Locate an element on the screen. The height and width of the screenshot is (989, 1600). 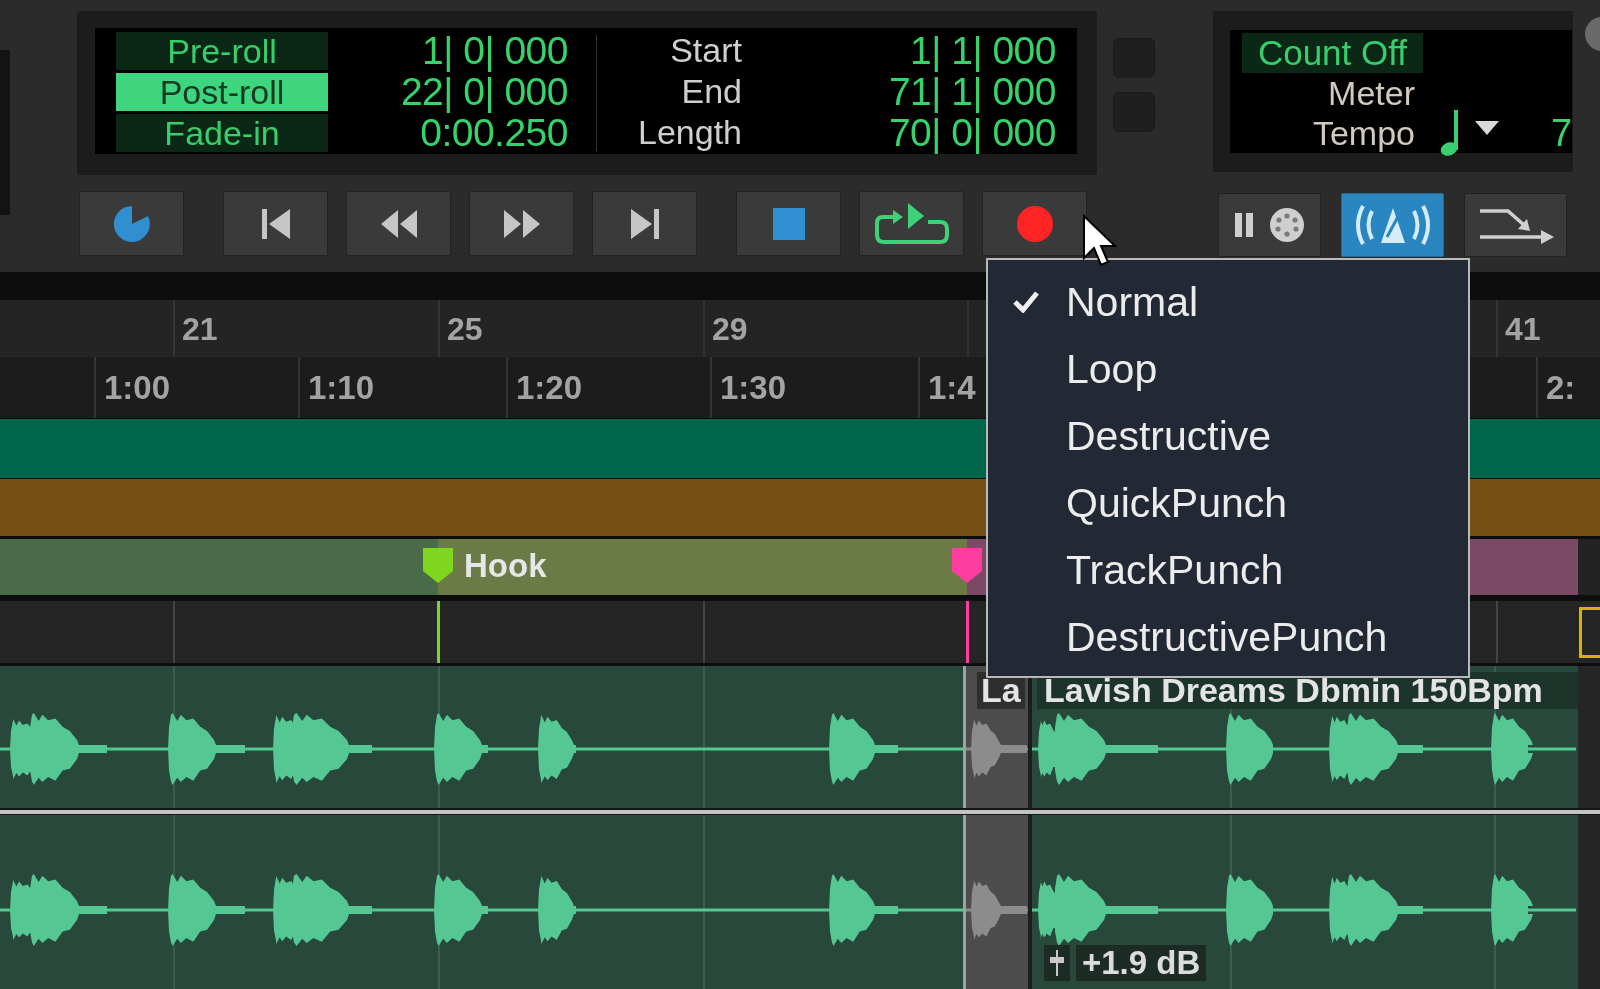
merge-button is located at coordinates (1515, 225).